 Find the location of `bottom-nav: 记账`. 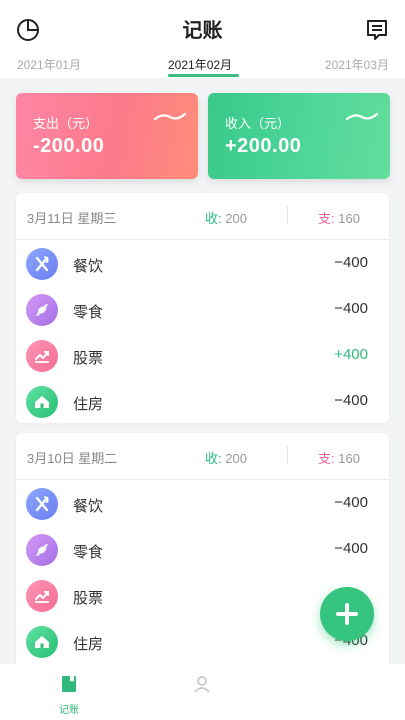

bottom-nav: 记账 is located at coordinates (202, 692).